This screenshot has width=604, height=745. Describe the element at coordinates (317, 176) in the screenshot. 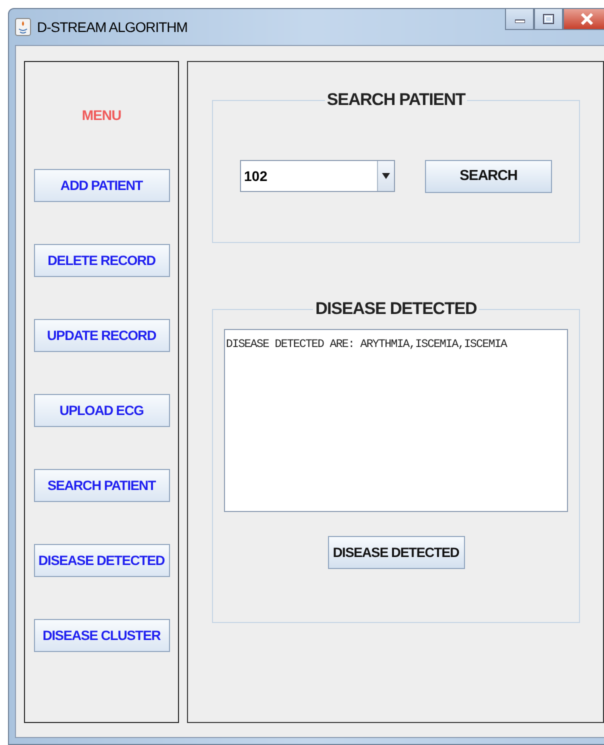

I see `patient-dropdown: 102` at that location.